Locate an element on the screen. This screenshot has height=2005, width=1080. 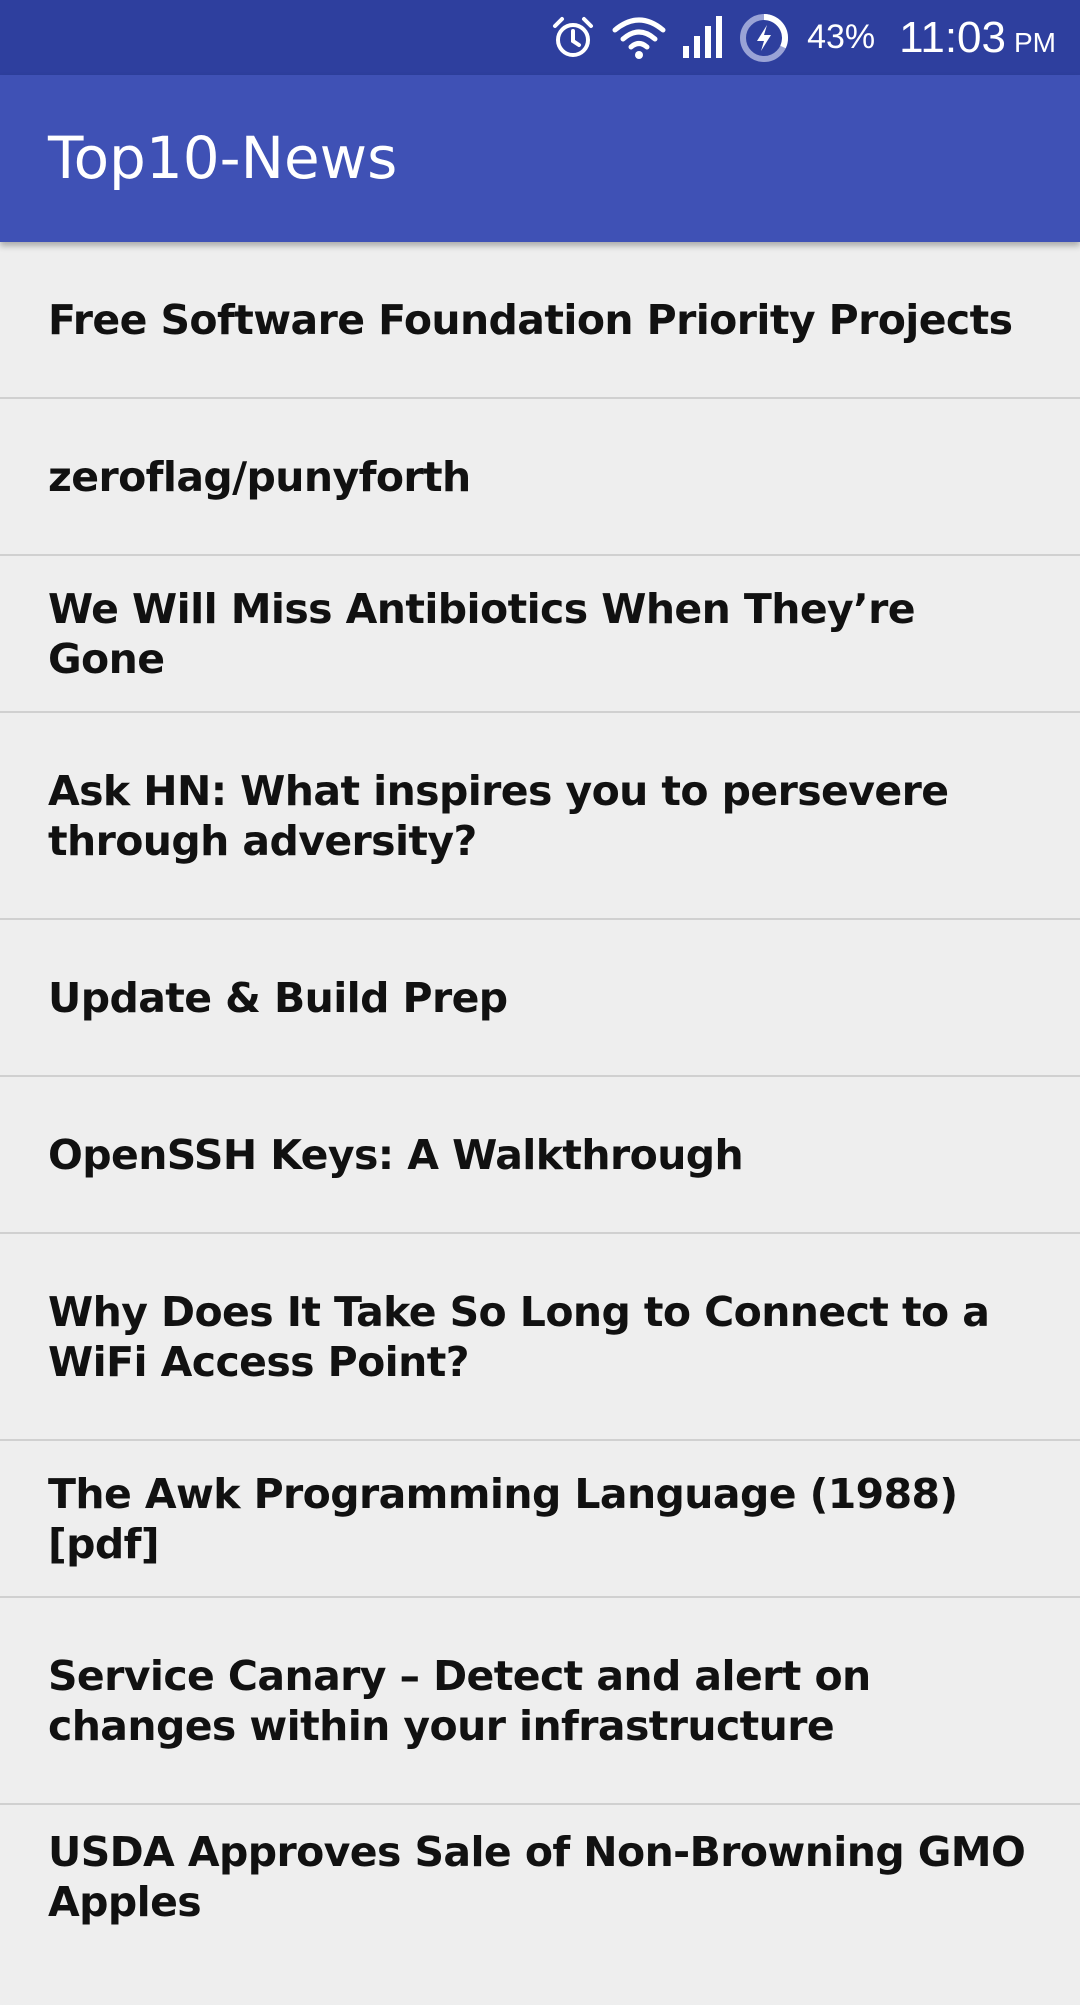
status-bar: 43% 11:03 PM is located at coordinates (540, 37).